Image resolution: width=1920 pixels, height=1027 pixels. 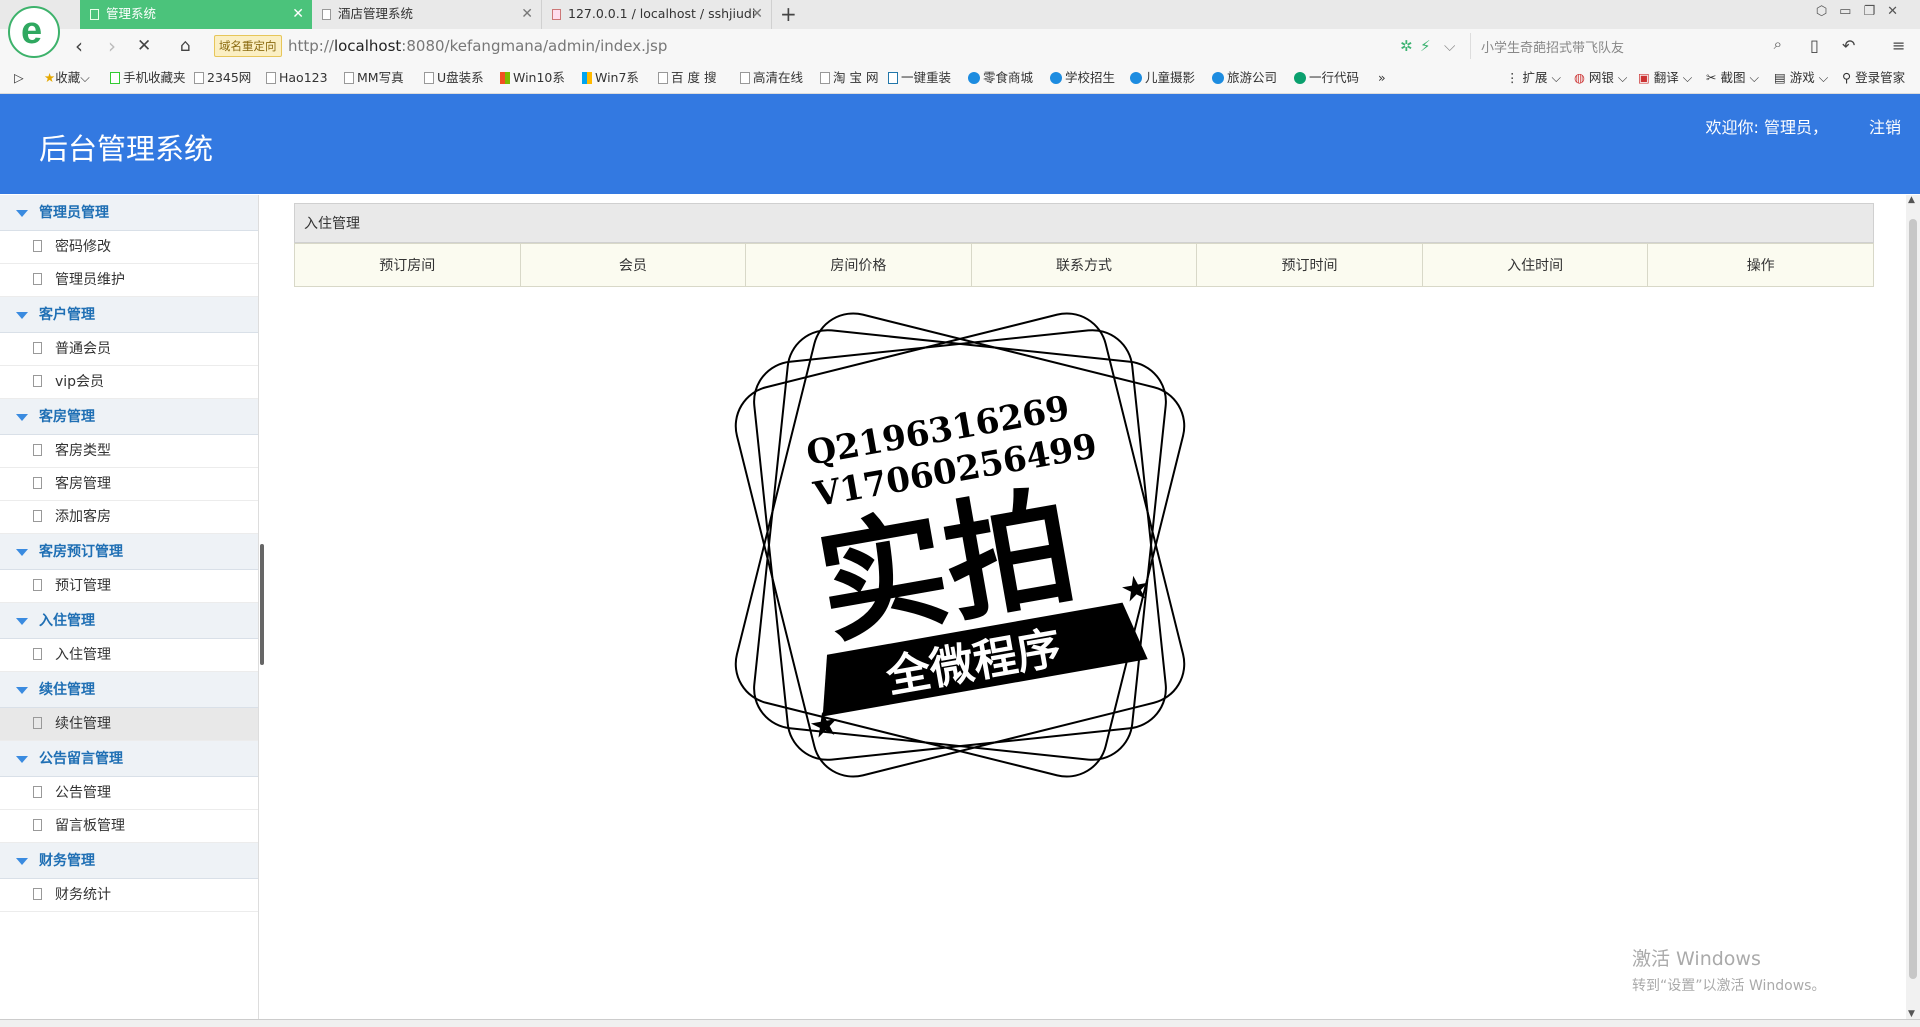 What do you see at coordinates (129, 861) in the screenshot?
I see `sidebar-group-finance: 财务管理` at bounding box center [129, 861].